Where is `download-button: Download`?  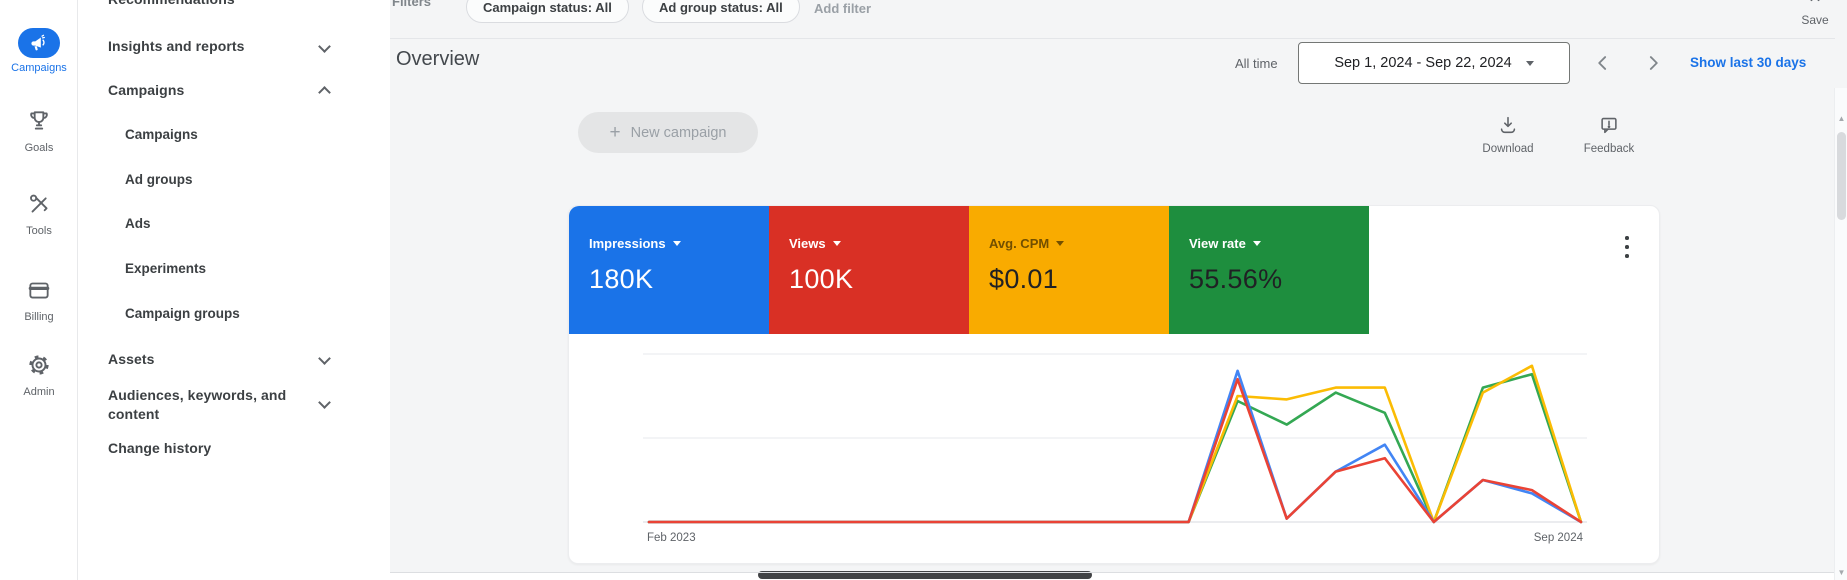
download-button: Download is located at coordinates (1508, 134).